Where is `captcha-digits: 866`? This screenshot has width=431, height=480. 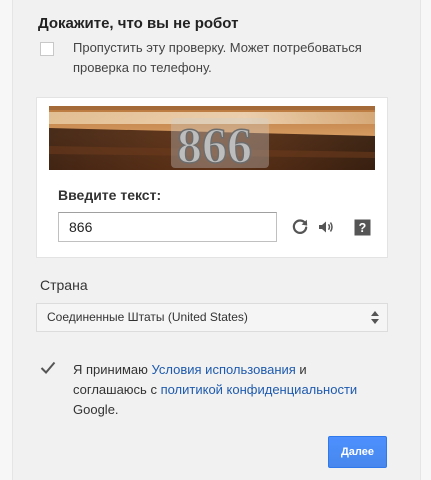
captcha-digits: 866 is located at coordinates (220, 143).